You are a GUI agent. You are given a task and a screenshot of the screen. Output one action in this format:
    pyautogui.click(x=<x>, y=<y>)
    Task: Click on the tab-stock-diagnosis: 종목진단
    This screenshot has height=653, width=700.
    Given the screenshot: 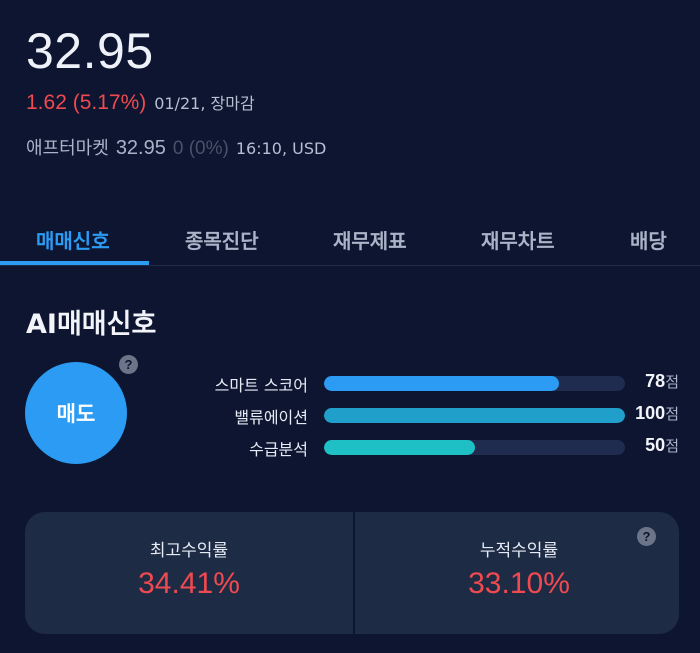 What is the action you would take?
    pyautogui.click(x=222, y=239)
    